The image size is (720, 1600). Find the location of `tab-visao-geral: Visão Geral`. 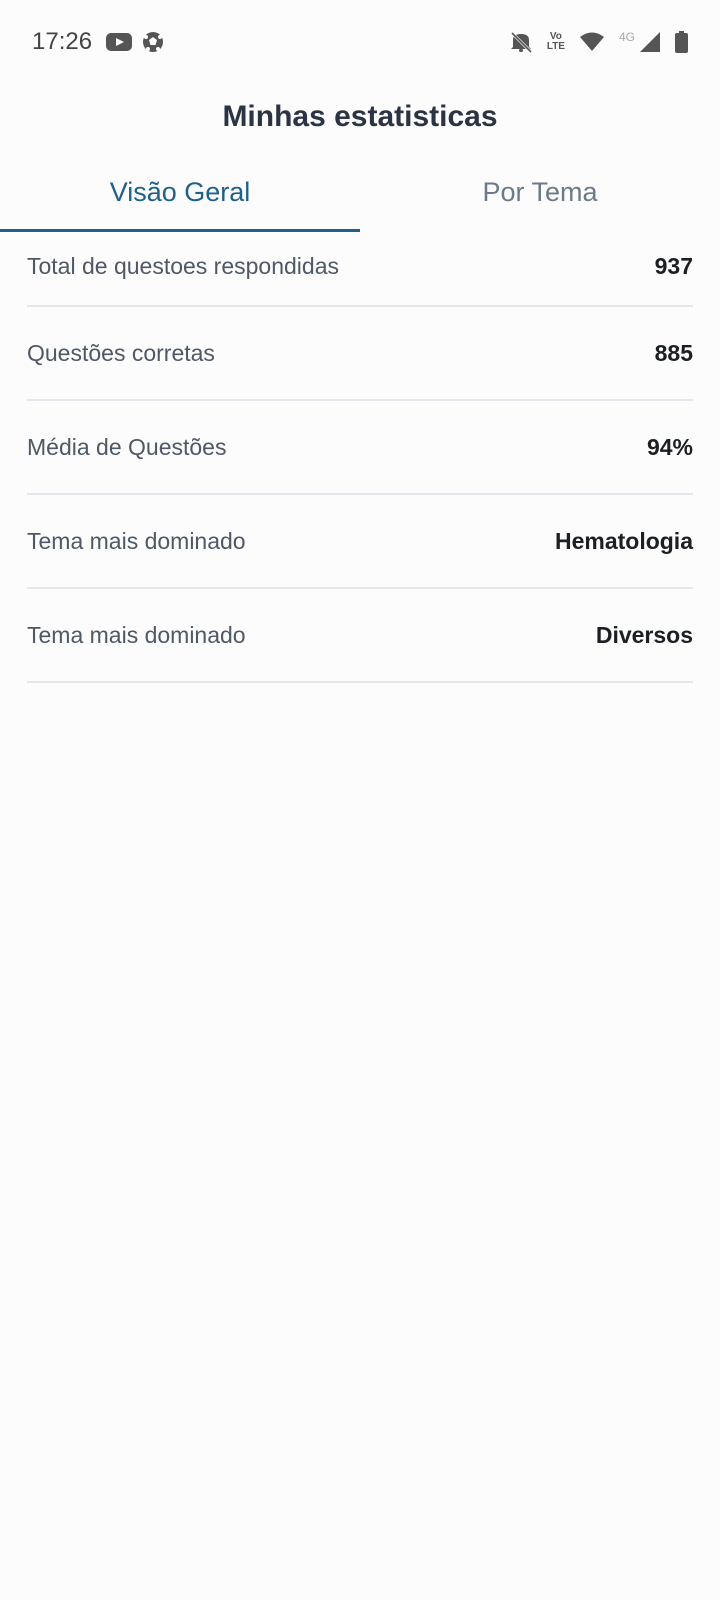

tab-visao-geral: Visão Geral is located at coordinates (180, 196).